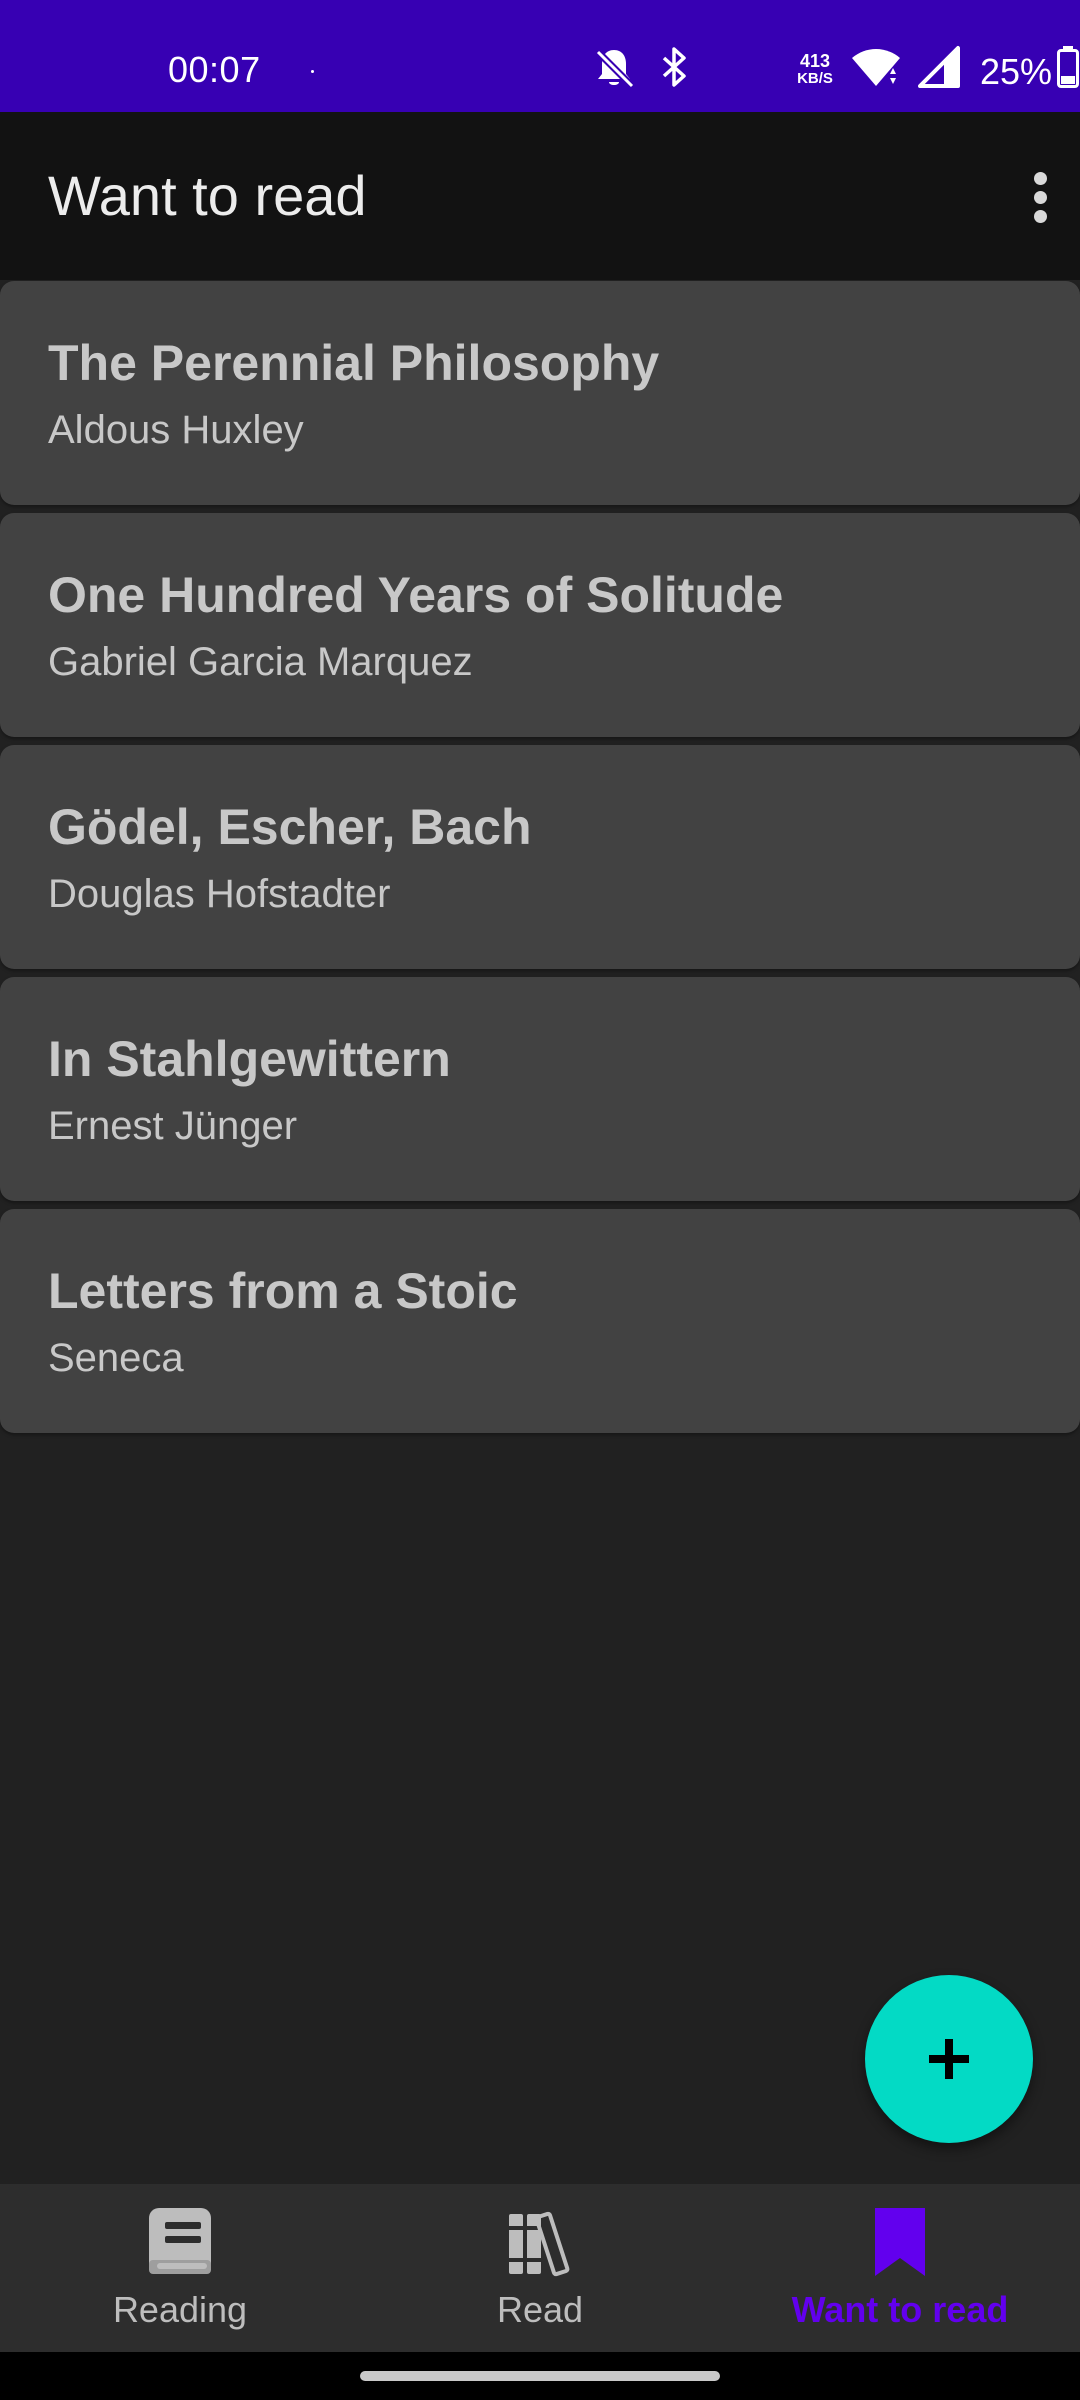 This screenshot has width=1080, height=2400. What do you see at coordinates (540, 1089) in the screenshot?
I see `book-card: In Stahlgewittern Ernest Jünger` at bounding box center [540, 1089].